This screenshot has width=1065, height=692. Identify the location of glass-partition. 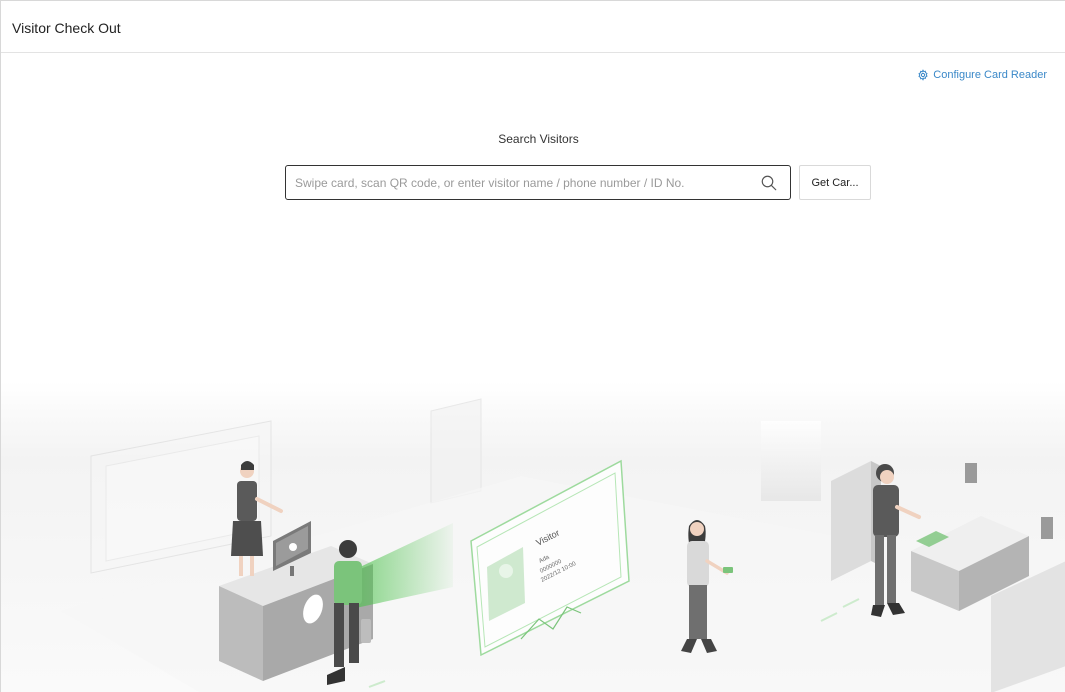
(456, 451).